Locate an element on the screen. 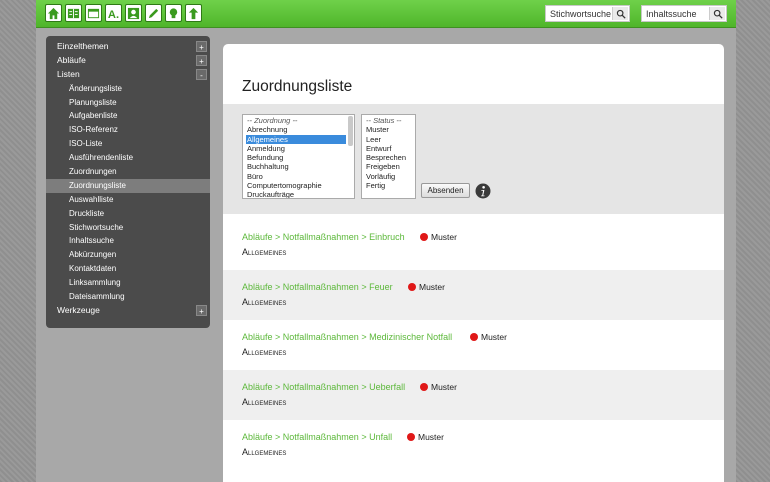 Image resolution: width=770 pixels, height=482 pixels. book-icon is located at coordinates (73, 13).